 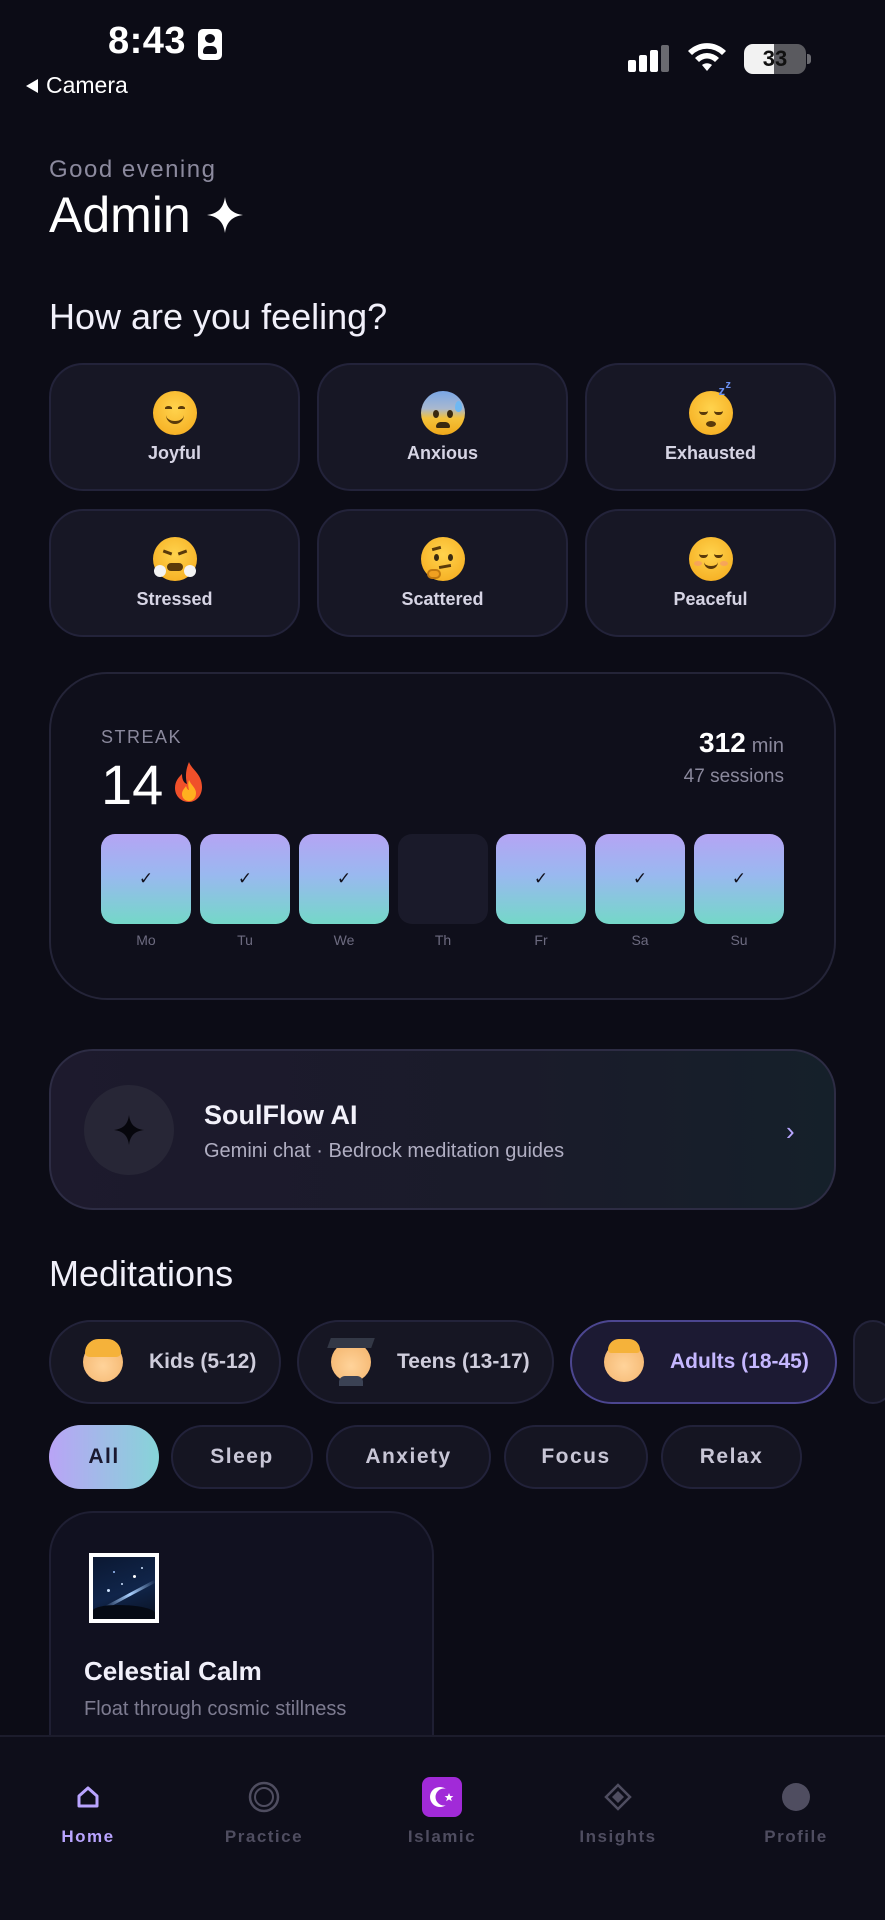 What do you see at coordinates (463, 1361) in the screenshot?
I see `age-chip-label: Teens (13-17)` at bounding box center [463, 1361].